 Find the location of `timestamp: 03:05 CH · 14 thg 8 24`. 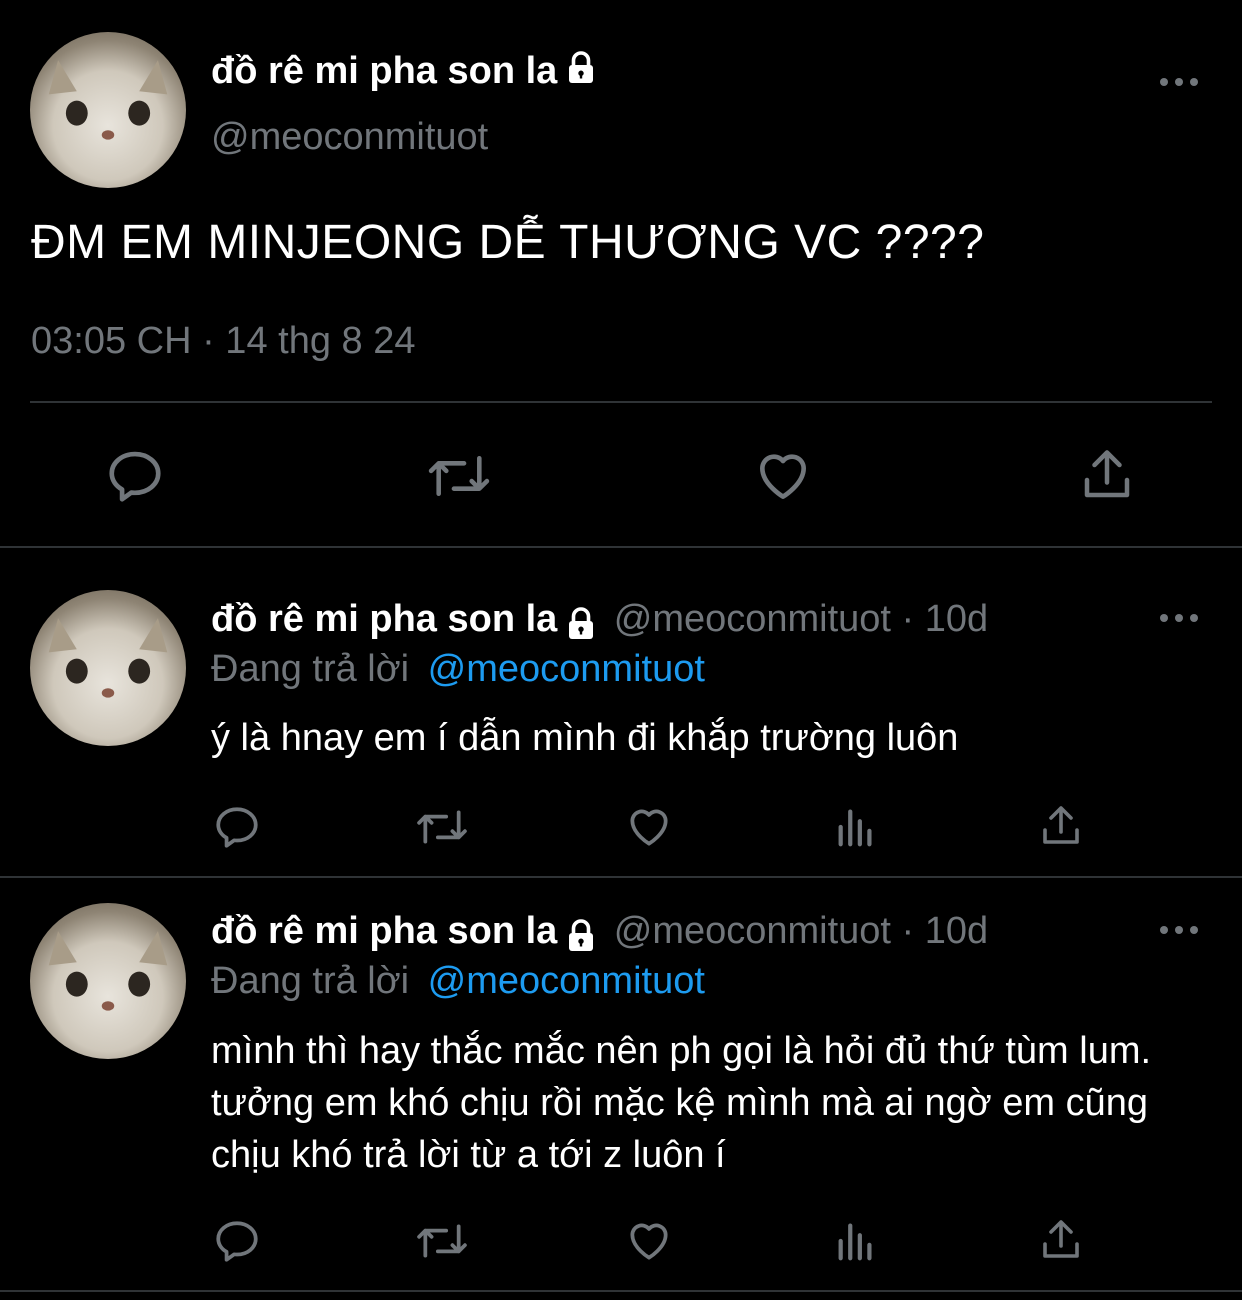

timestamp: 03:05 CH · 14 thg 8 24 is located at coordinates (223, 341).